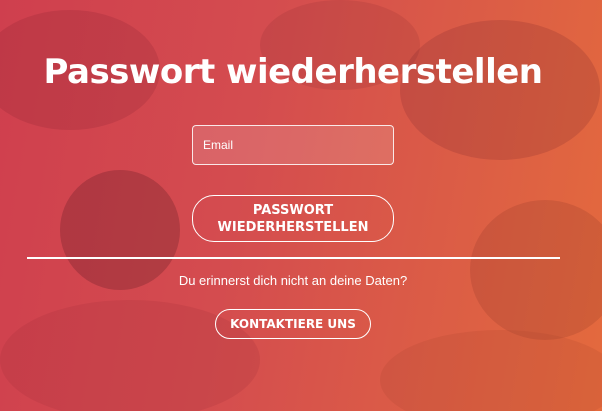 The image size is (602, 411). What do you see at coordinates (293, 258) in the screenshot?
I see `divider` at bounding box center [293, 258].